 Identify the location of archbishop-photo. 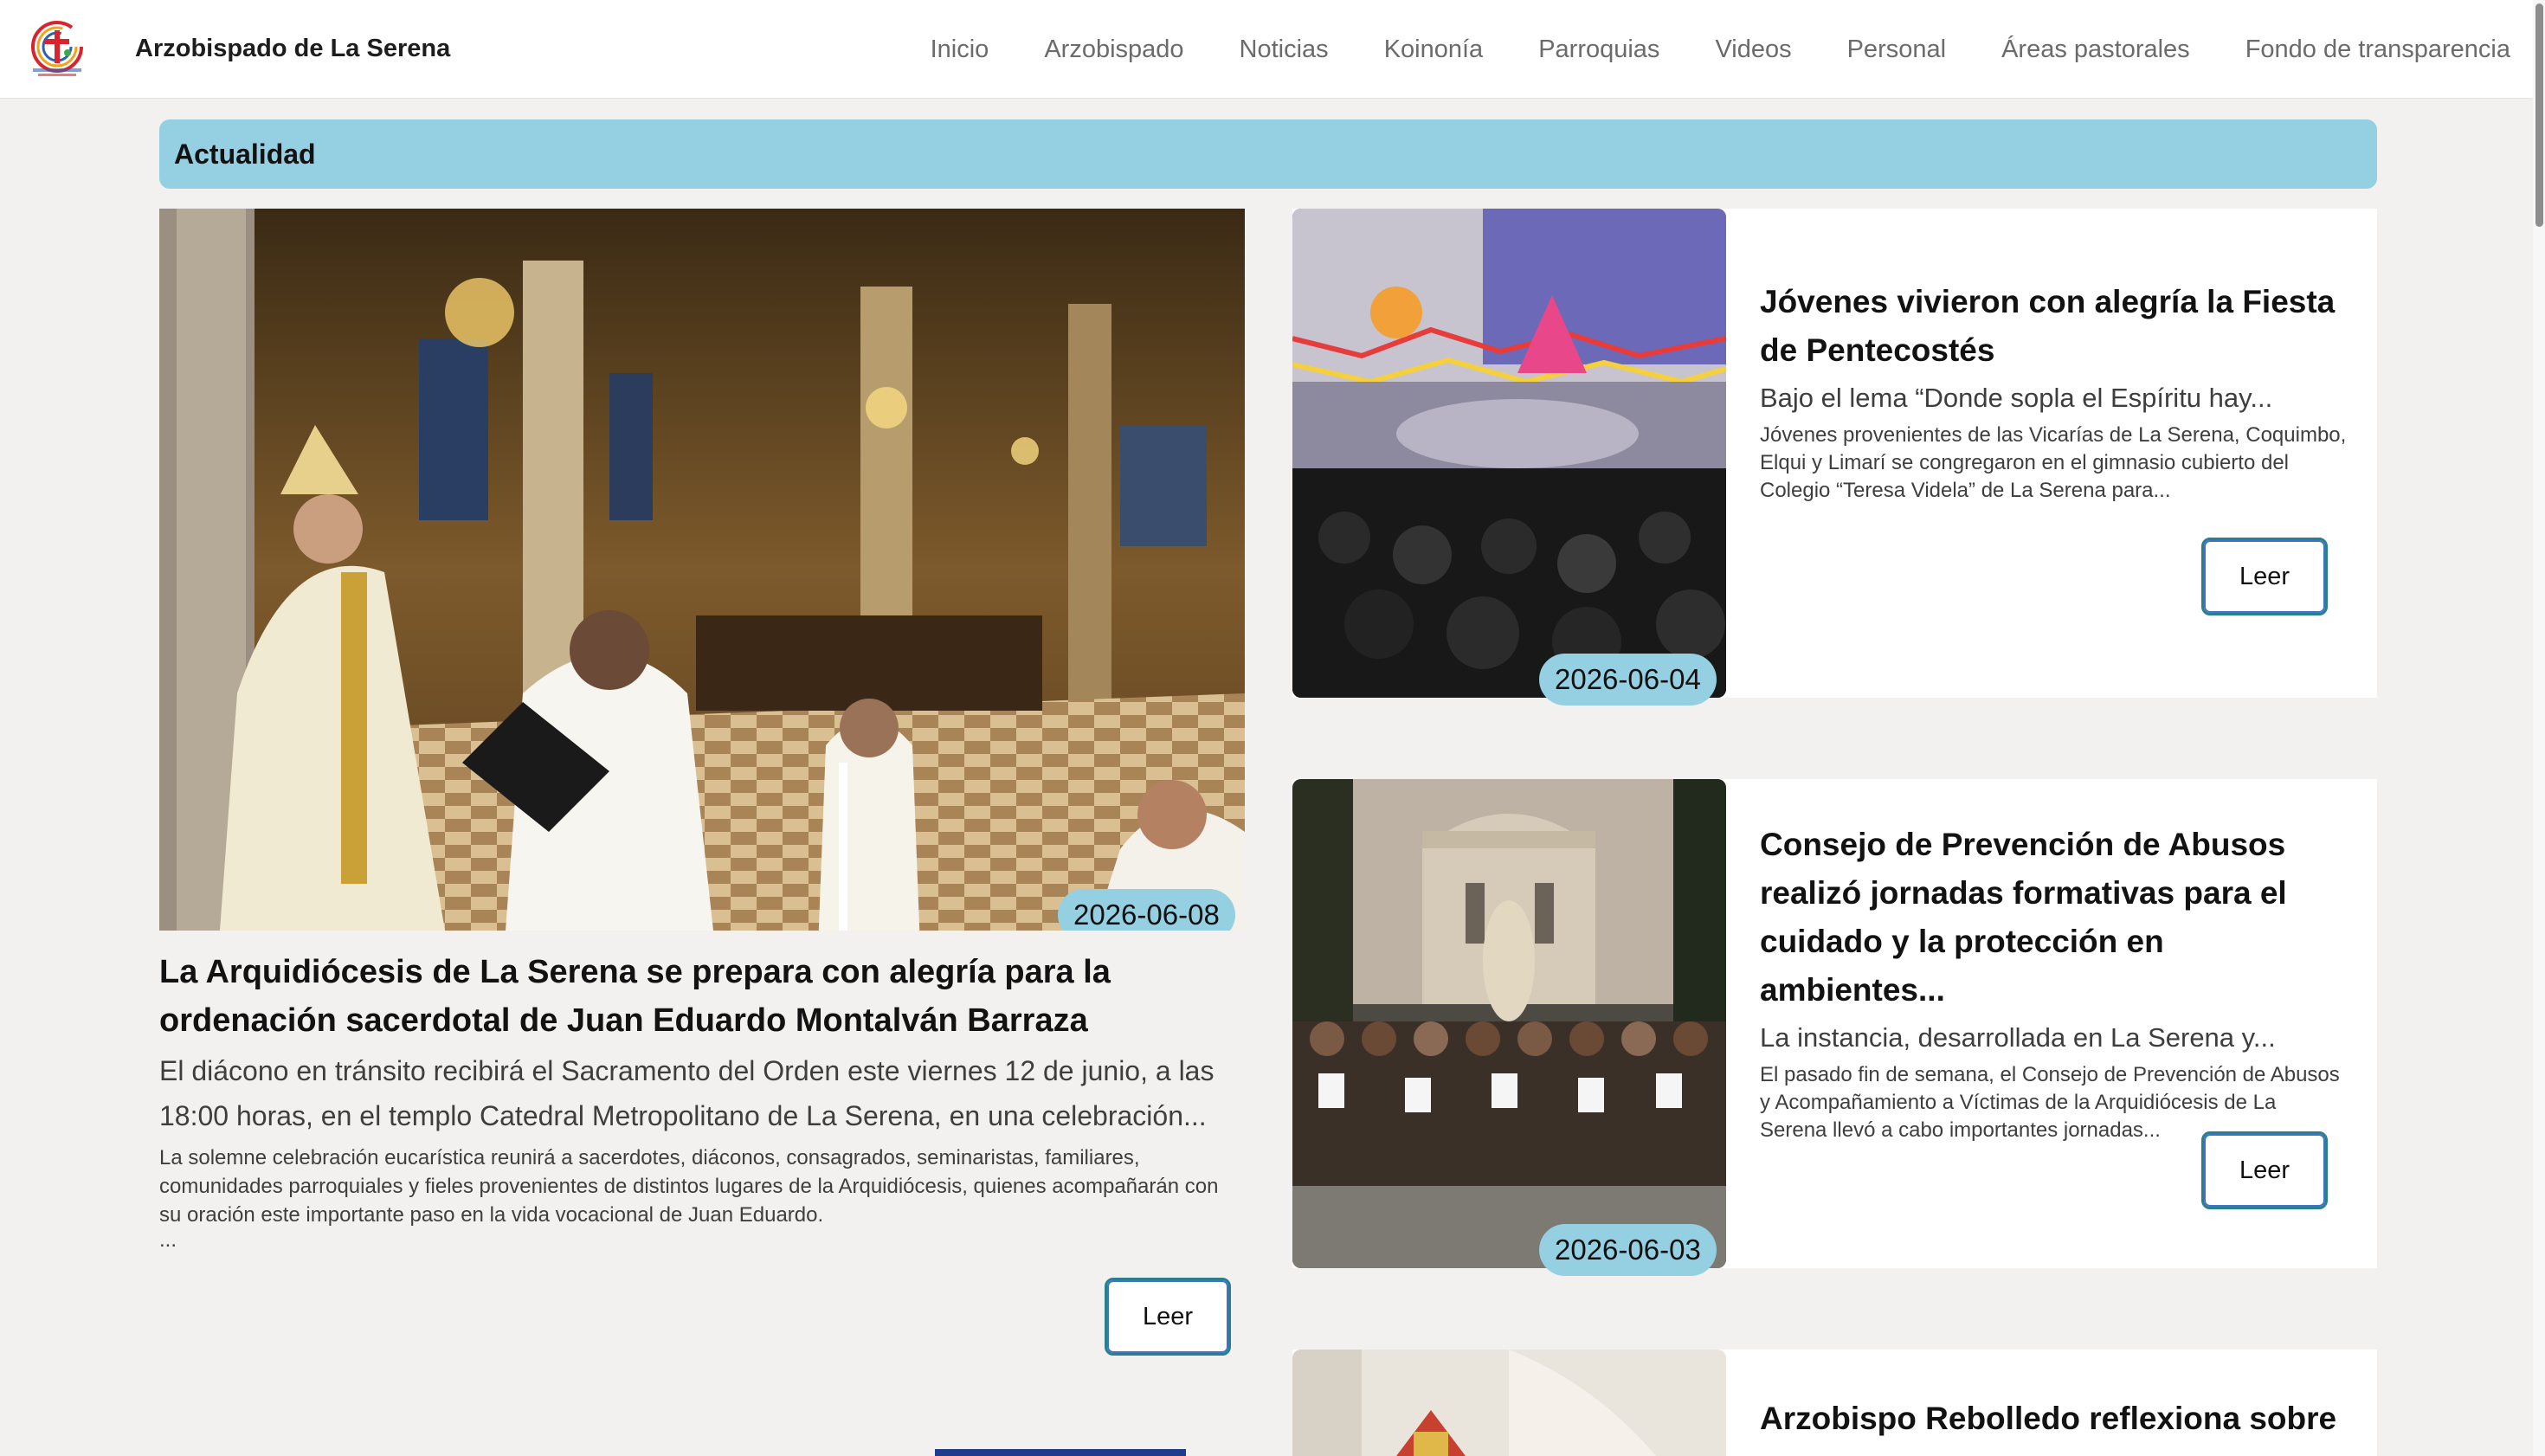
(1509, 1403).